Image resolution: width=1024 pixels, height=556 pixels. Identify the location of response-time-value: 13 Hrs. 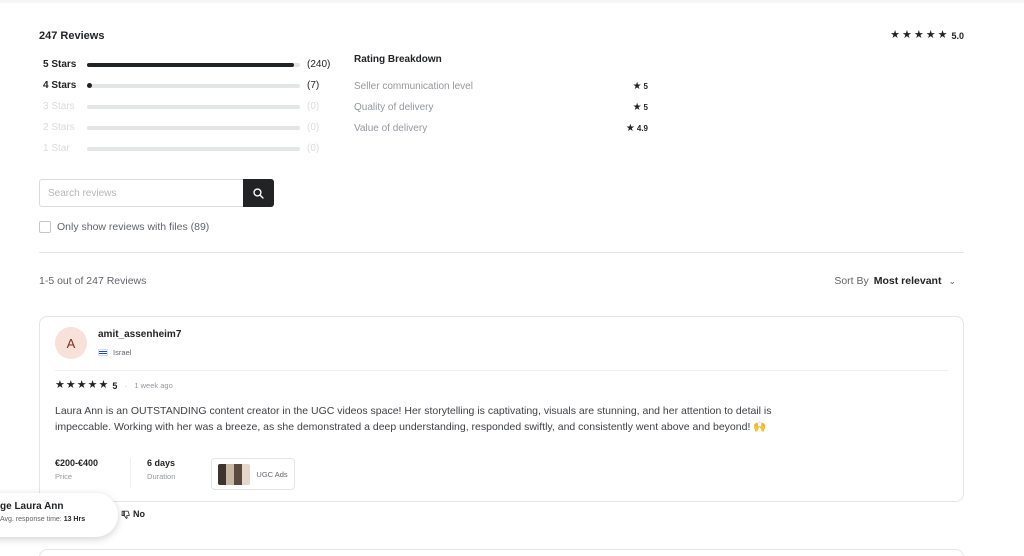
(74, 519).